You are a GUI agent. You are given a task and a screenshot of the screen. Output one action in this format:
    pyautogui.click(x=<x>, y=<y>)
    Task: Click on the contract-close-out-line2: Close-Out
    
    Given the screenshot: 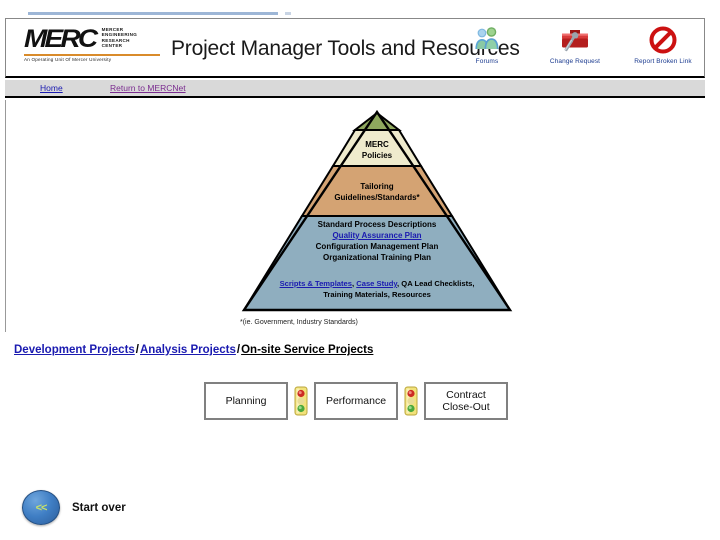 What is the action you would take?
    pyautogui.click(x=466, y=407)
    